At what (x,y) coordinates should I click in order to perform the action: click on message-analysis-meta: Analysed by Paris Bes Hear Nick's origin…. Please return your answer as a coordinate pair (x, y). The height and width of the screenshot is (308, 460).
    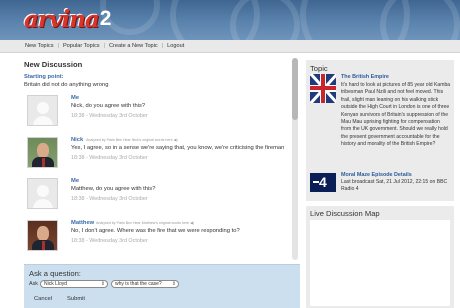
    Looking at the image, I should click on (132, 140).